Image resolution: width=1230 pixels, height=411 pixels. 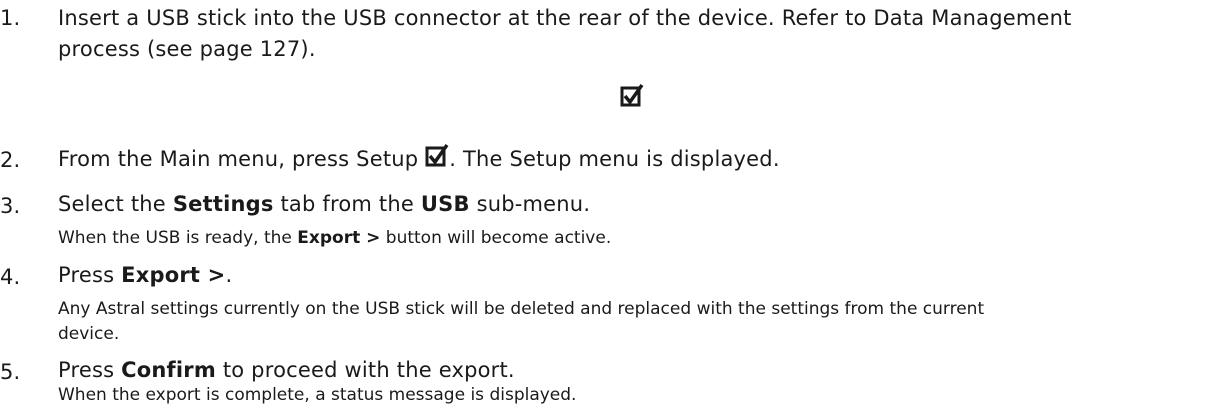 I want to click on step-text-part: Select the, so click(x=112, y=204).